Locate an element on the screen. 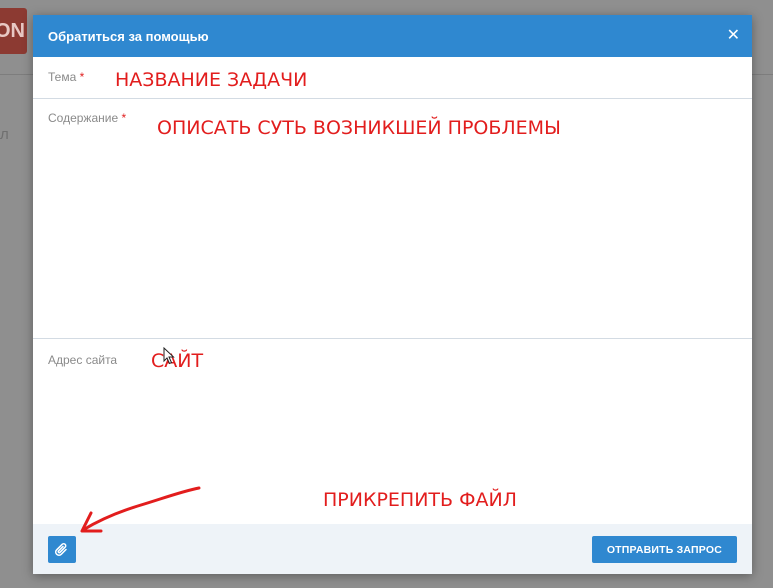 The height and width of the screenshot is (588, 773). content-label: Содержание * is located at coordinates (87, 118).